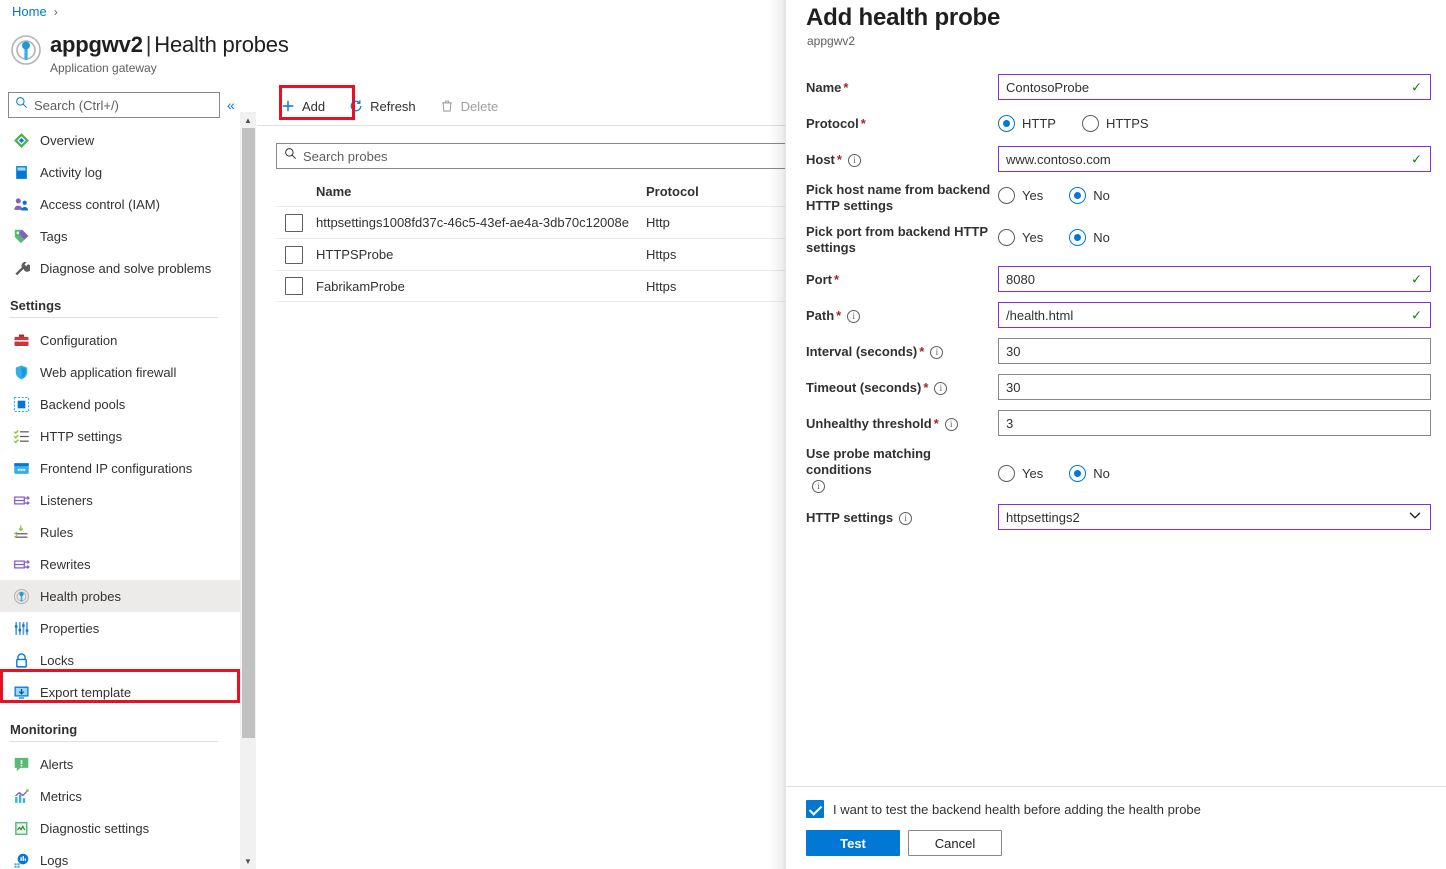 This screenshot has width=1446, height=869. I want to click on unhealthy-threshold-input, so click(1205, 423).